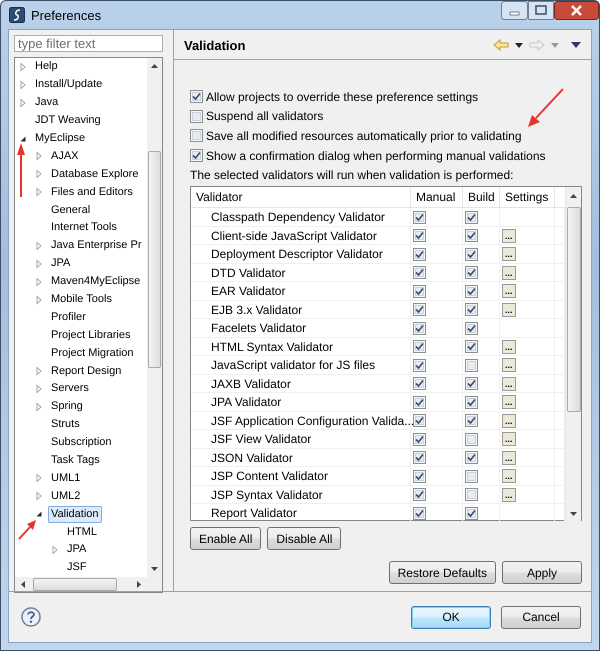 The image size is (600, 651). Describe the element at coordinates (82, 532) in the screenshot. I see `tree-item: HTML` at that location.